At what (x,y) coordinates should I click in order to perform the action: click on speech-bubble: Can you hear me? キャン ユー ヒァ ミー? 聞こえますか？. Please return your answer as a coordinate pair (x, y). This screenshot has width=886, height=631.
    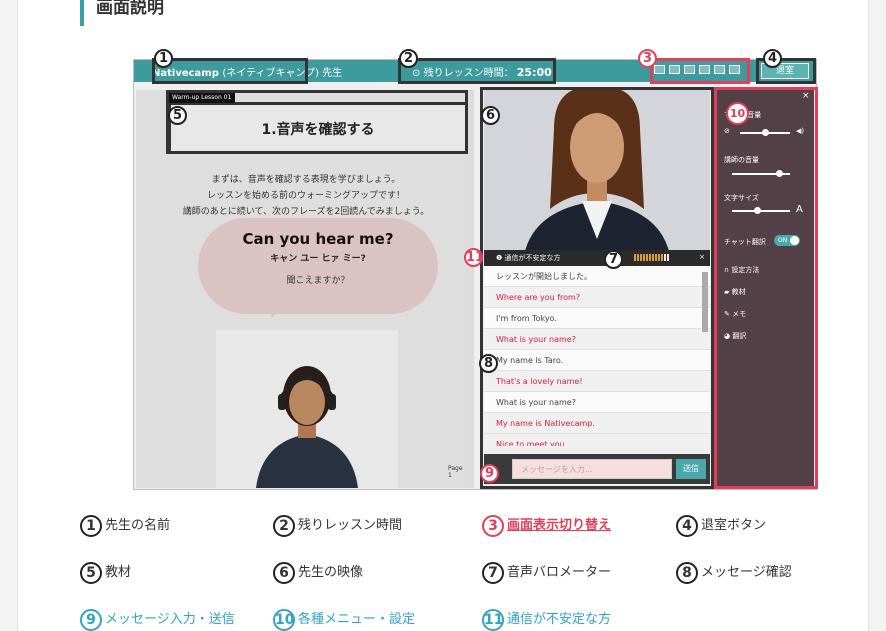
    Looking at the image, I should click on (318, 268).